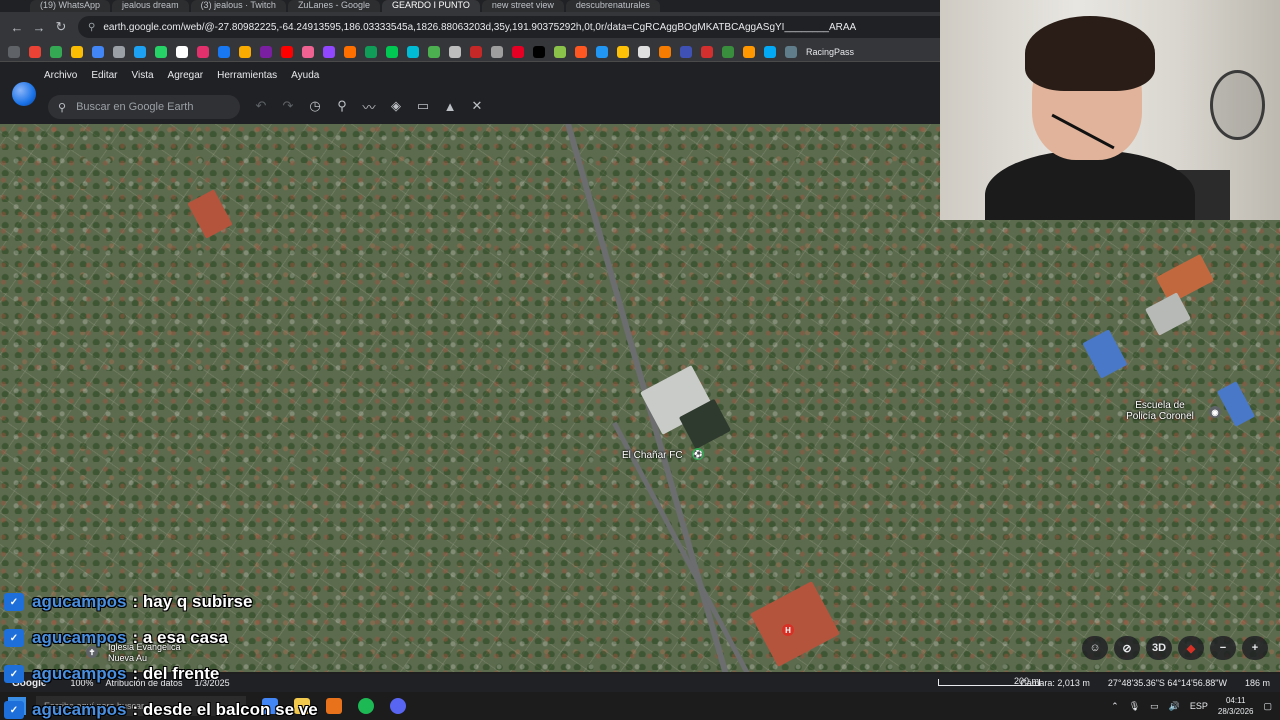  I want to click on layers-icon: ◈, so click(396, 106).